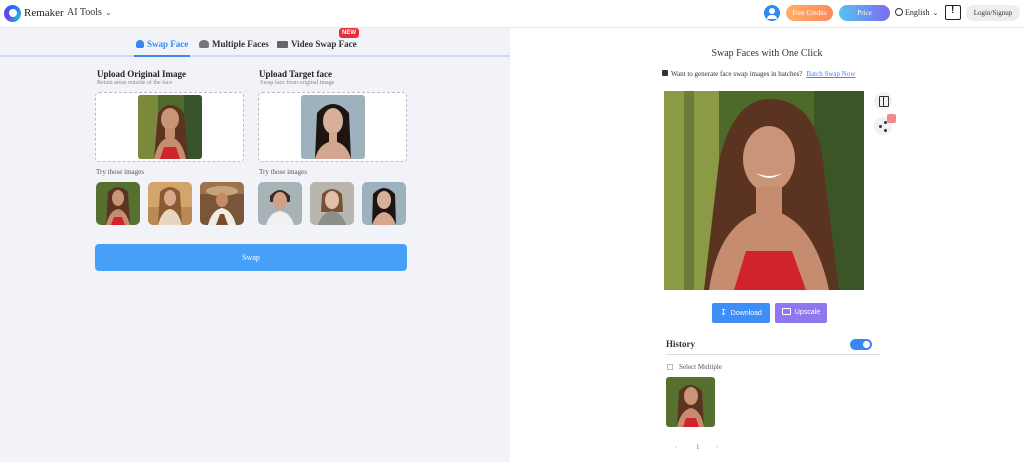  What do you see at coordinates (767, 53) in the screenshot?
I see `result-title: Swap Faces with One Click` at bounding box center [767, 53].